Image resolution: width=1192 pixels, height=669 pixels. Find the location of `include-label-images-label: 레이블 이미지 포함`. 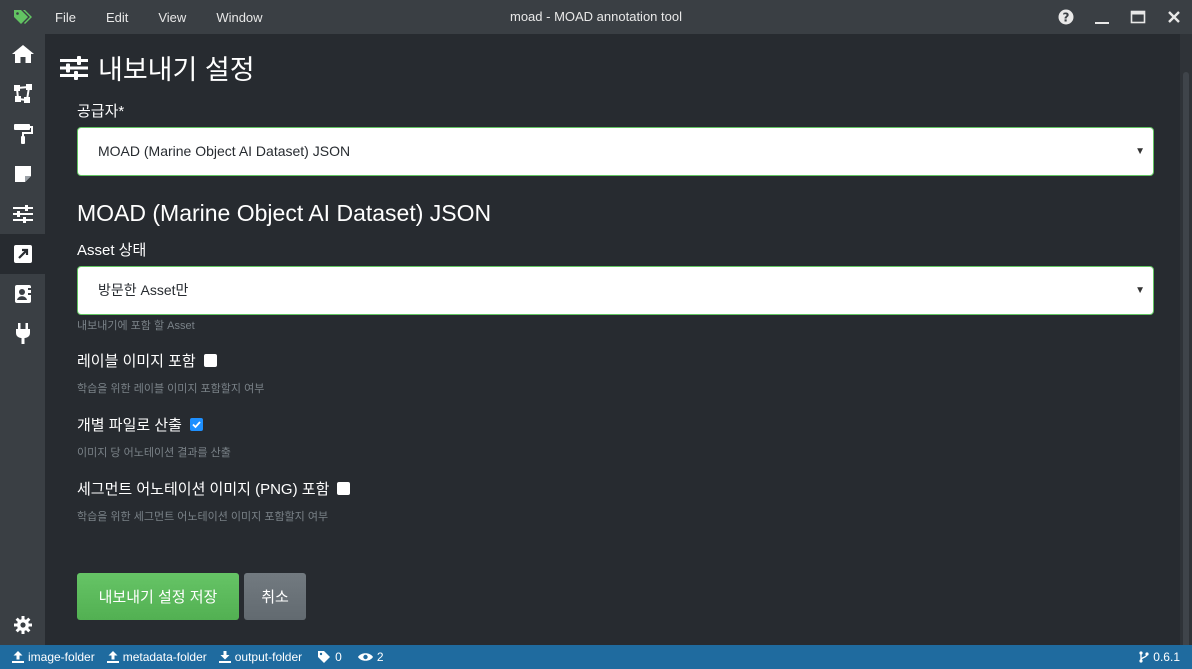

include-label-images-label: 레이블 이미지 포함 is located at coordinates (136, 361).